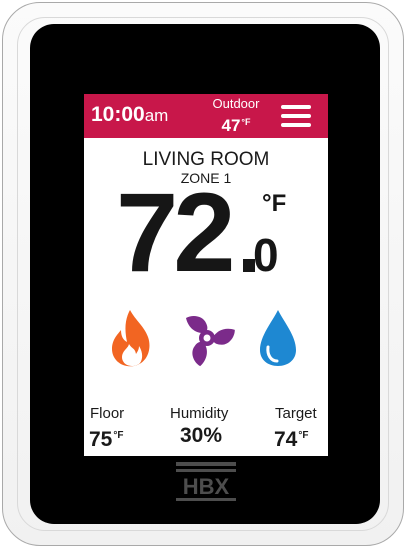 This screenshot has height=550, width=410. I want to click on floor-label: Floor, so click(107, 413).